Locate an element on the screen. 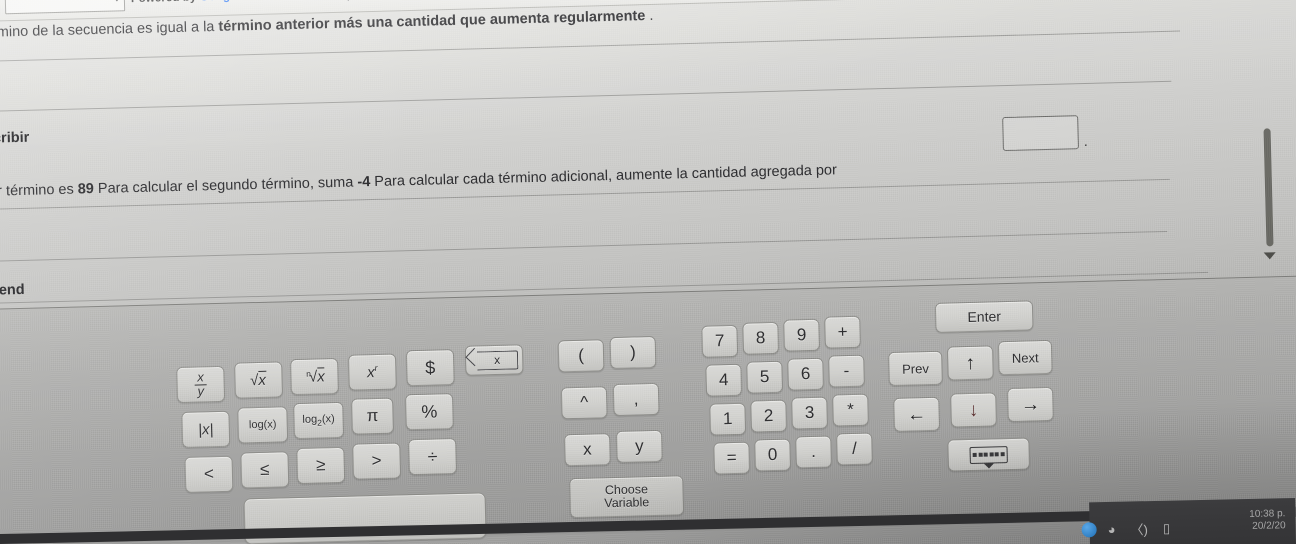 Image resolution: width=1296 pixels, height=544 pixels. caret-key: ^ is located at coordinates (584, 403).